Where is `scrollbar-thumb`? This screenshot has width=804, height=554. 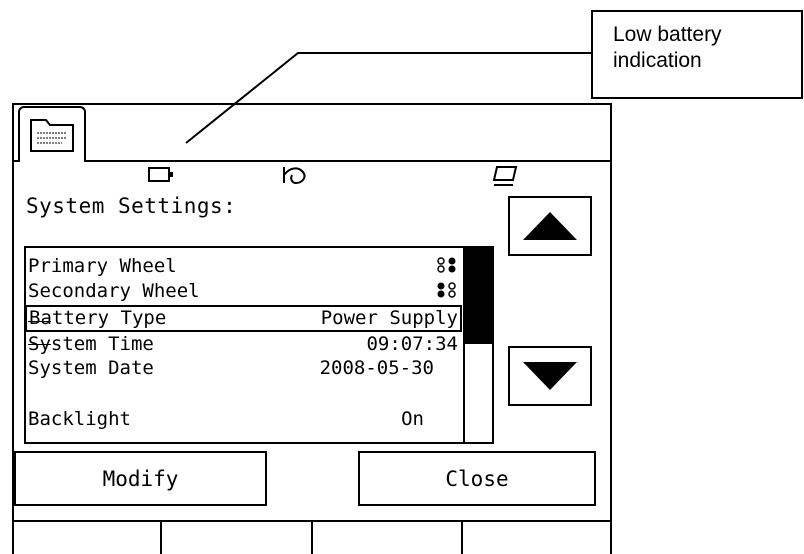 scrollbar-thumb is located at coordinates (478, 295).